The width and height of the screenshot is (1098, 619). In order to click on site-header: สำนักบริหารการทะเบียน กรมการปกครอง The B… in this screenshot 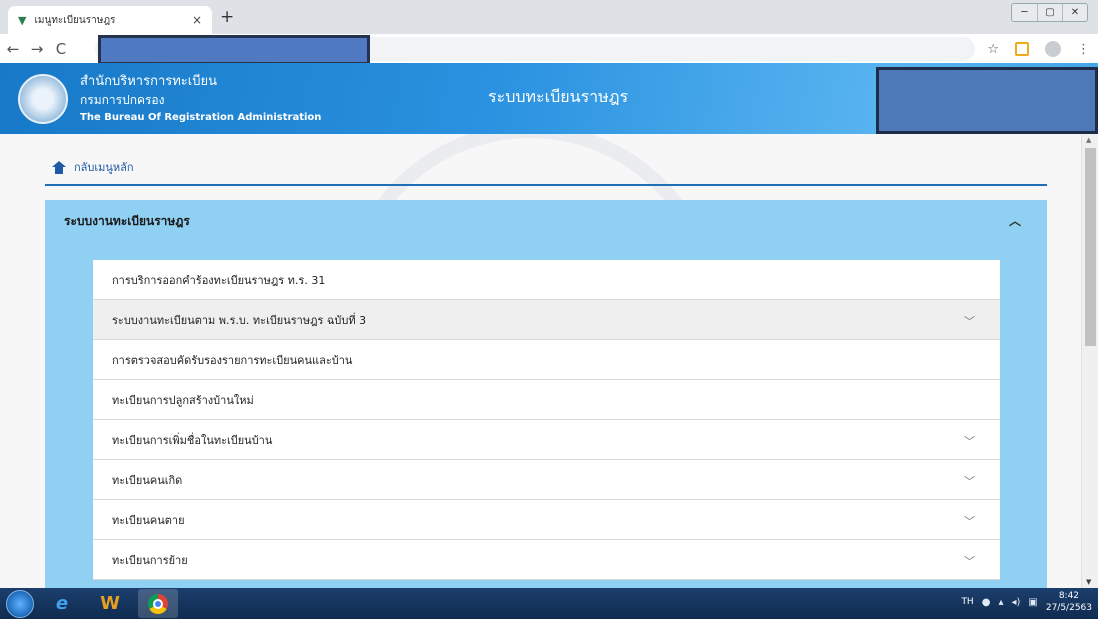, I will do `click(549, 98)`.